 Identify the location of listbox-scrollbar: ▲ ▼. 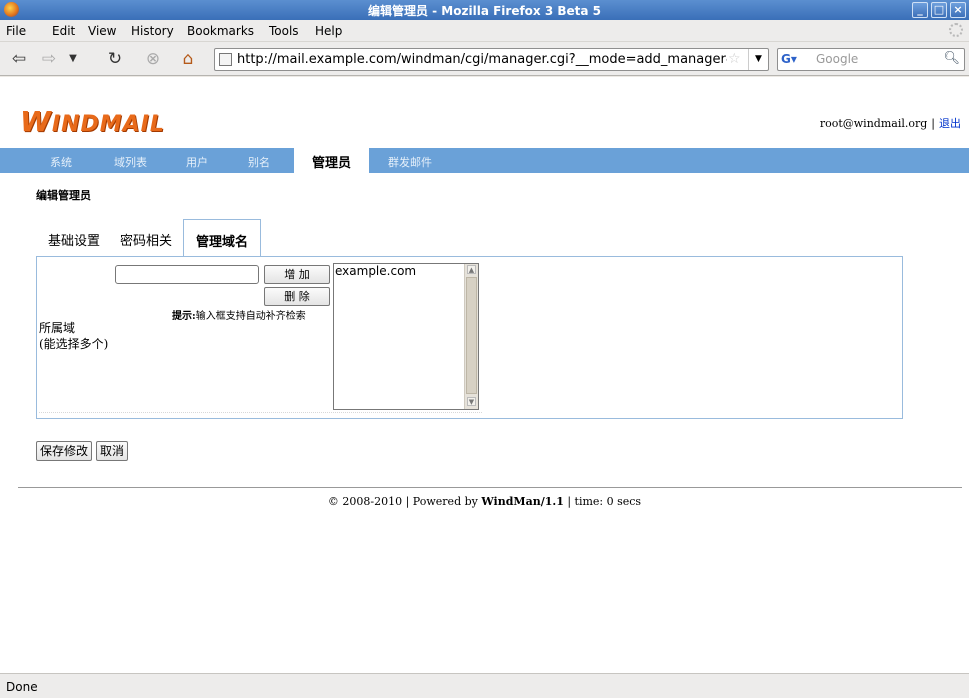
(471, 336).